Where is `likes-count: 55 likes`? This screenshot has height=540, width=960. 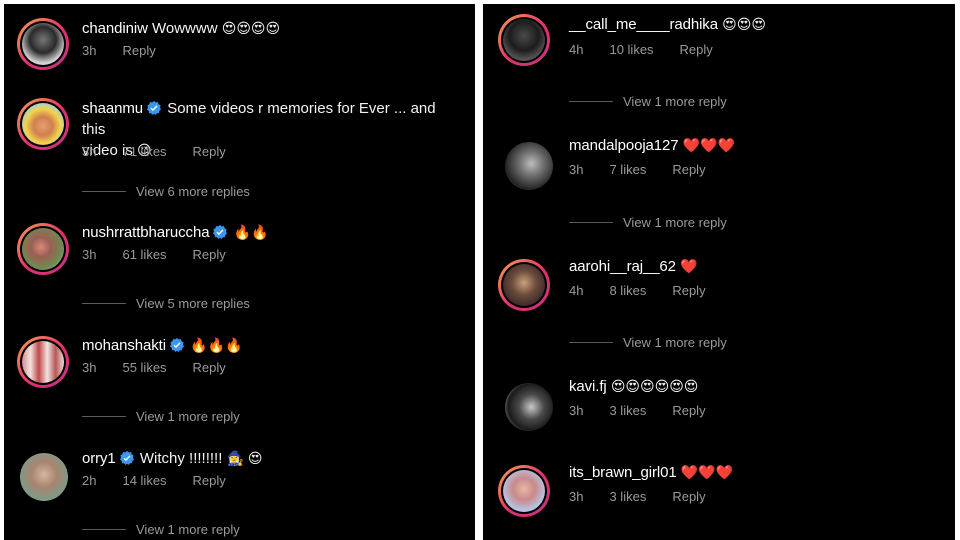 likes-count: 55 likes is located at coordinates (144, 367).